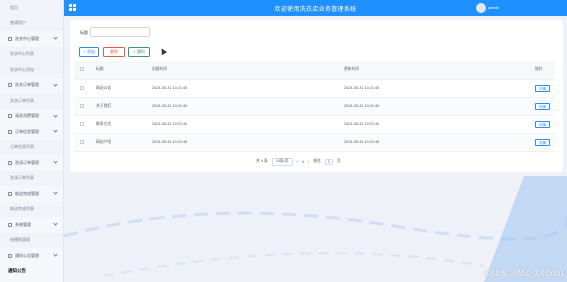  Describe the element at coordinates (163, 51) in the screenshot. I see `mouse-cursor-icon` at that location.